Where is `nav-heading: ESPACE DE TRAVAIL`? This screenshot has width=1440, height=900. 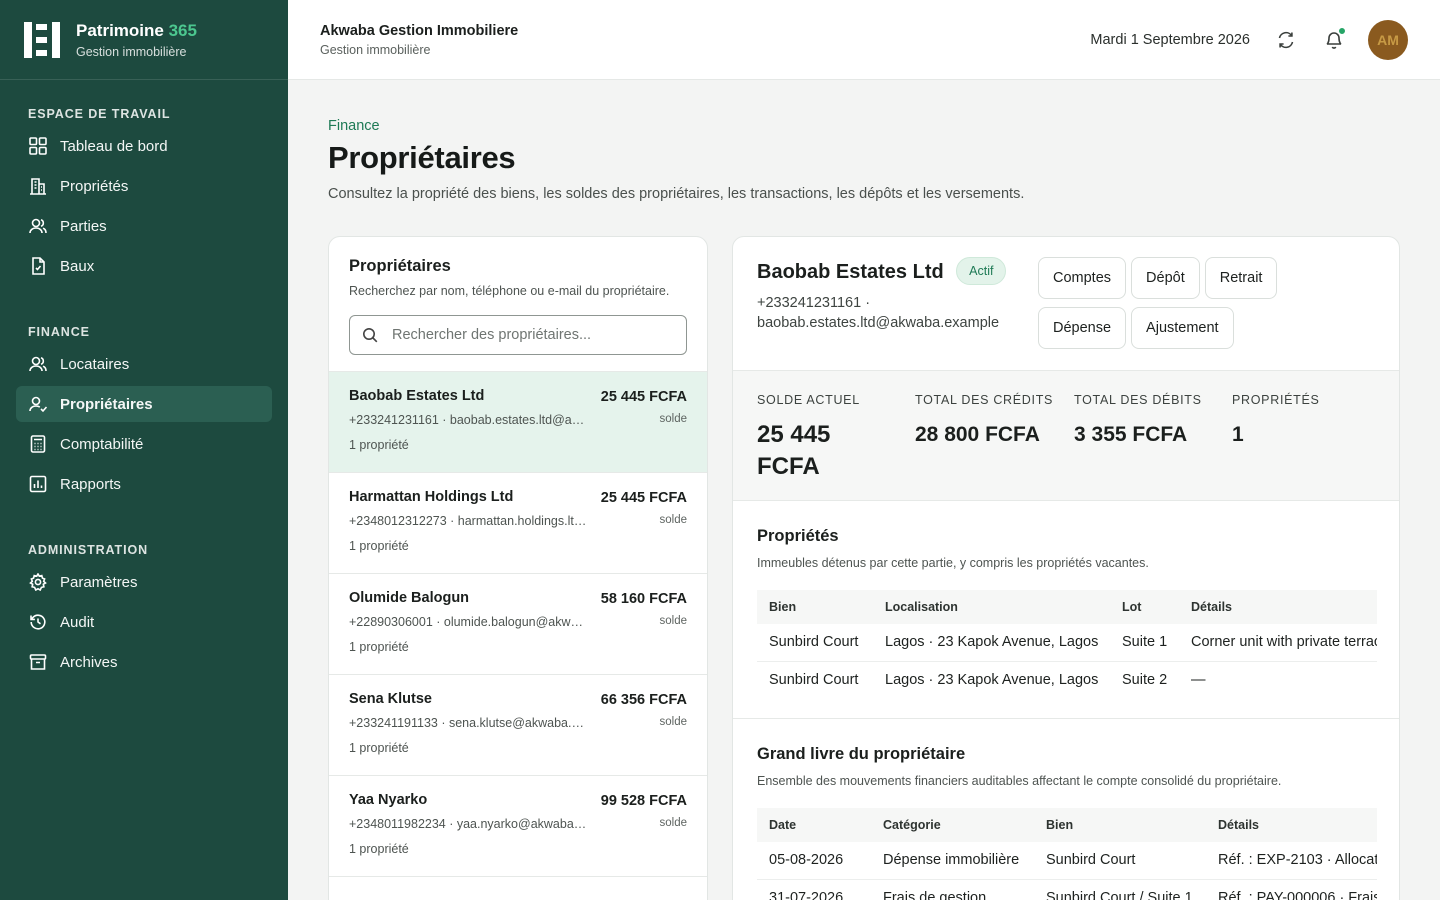 nav-heading: ESPACE DE TRAVAIL is located at coordinates (99, 114).